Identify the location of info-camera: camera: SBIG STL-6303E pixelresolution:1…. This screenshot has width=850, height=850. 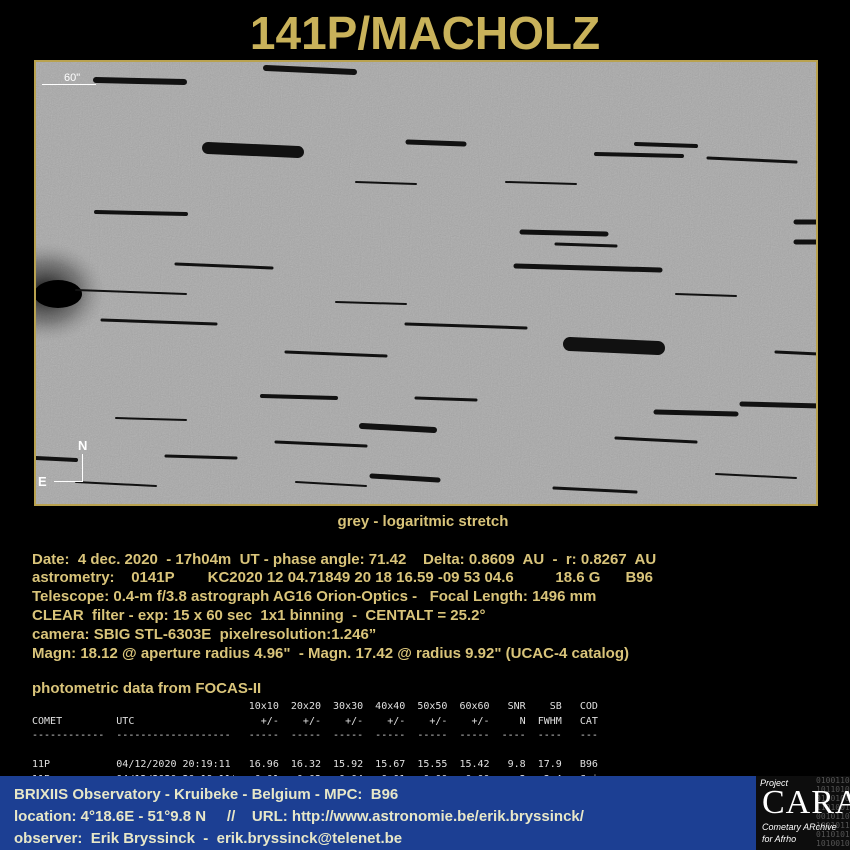
(204, 634).